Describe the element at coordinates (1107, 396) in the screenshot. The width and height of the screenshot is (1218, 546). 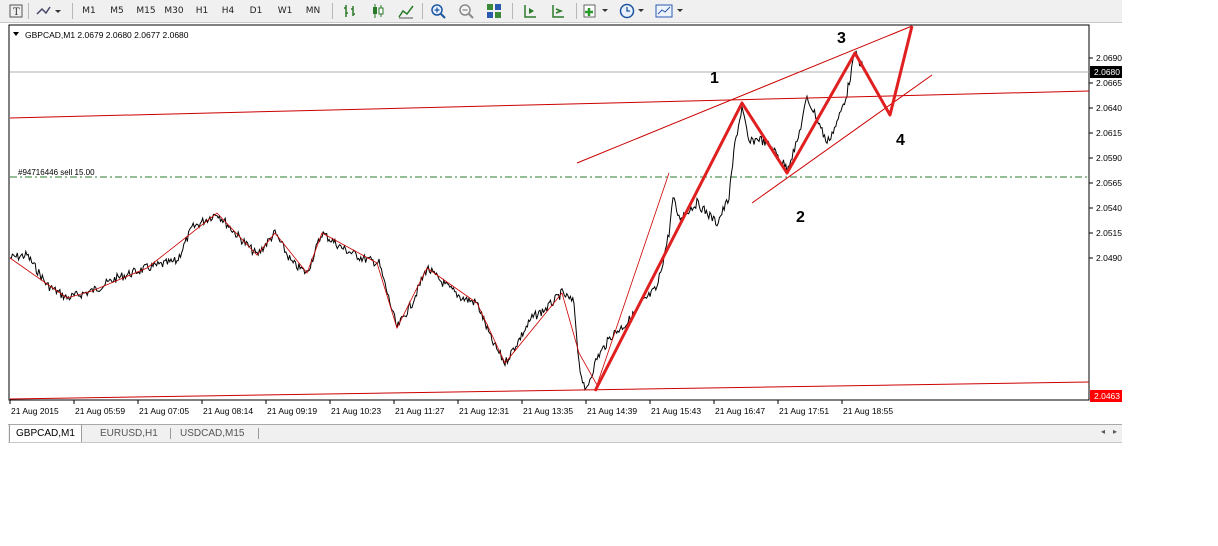
I see `low-price-label: 2.0463` at that location.